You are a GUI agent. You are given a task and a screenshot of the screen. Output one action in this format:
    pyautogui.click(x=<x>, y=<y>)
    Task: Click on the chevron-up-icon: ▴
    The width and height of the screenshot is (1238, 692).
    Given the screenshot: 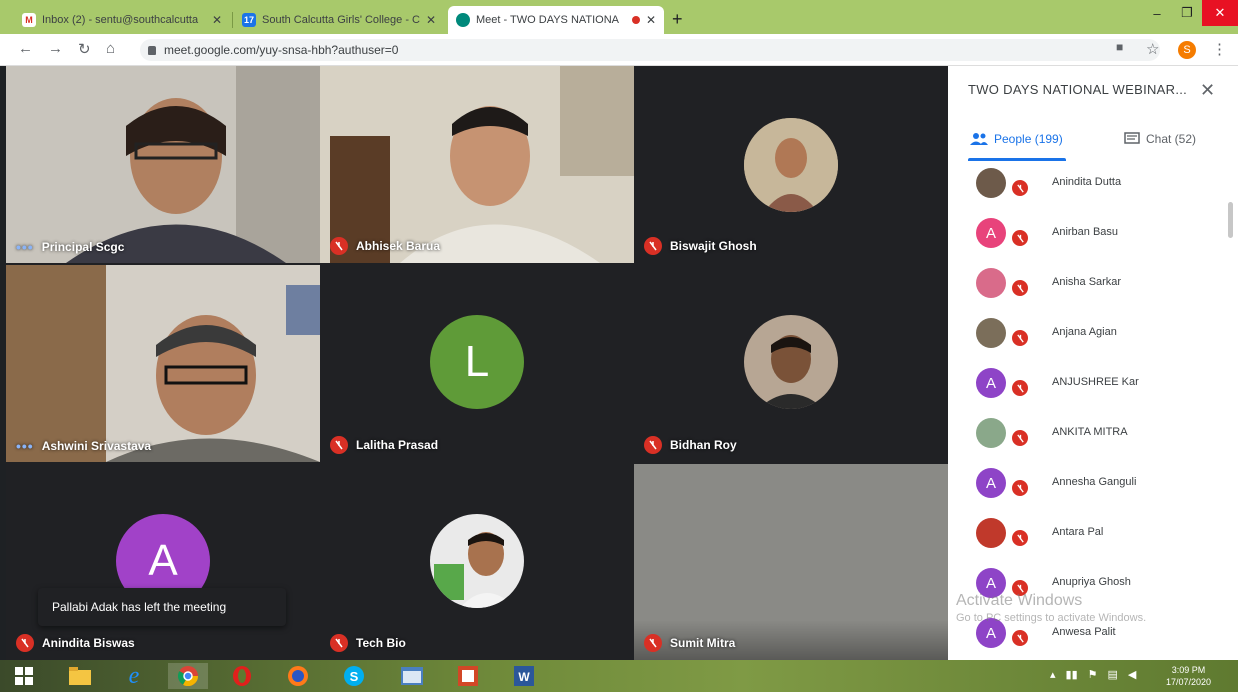 What is the action you would take?
    pyautogui.click(x=1053, y=674)
    